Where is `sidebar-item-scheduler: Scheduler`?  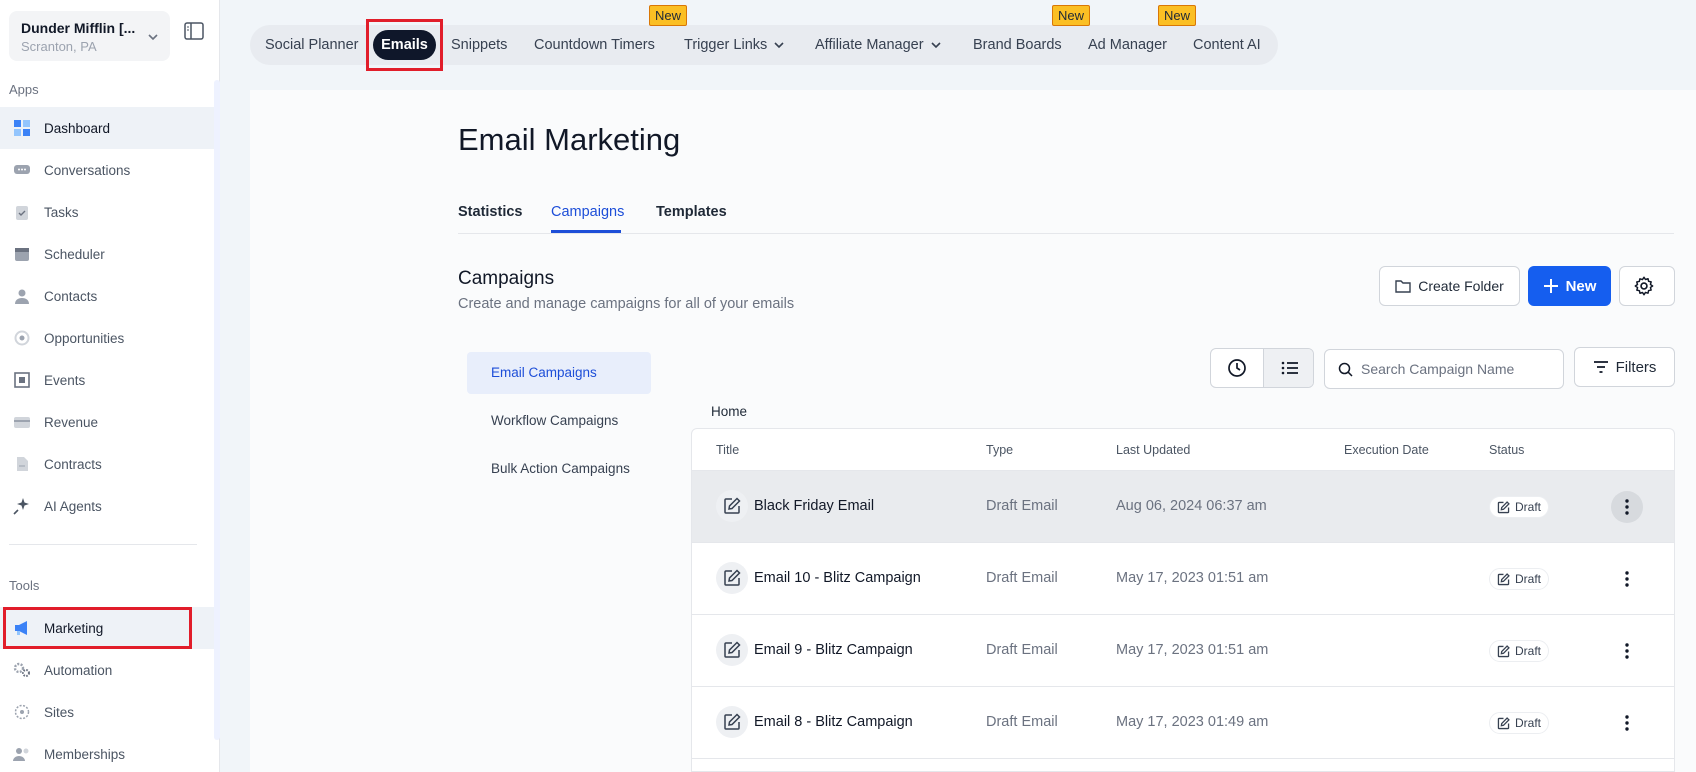 sidebar-item-scheduler: Scheduler is located at coordinates (107, 254).